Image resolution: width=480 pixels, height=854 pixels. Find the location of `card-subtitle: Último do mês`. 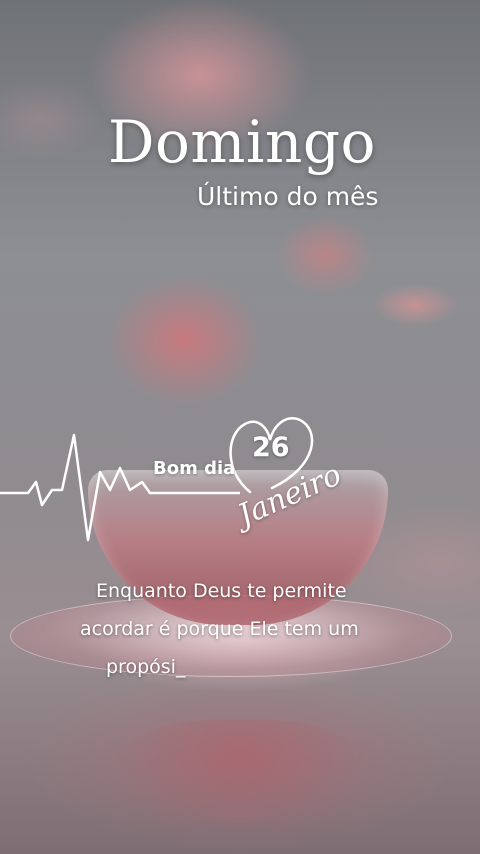

card-subtitle: Último do mês is located at coordinates (288, 196).